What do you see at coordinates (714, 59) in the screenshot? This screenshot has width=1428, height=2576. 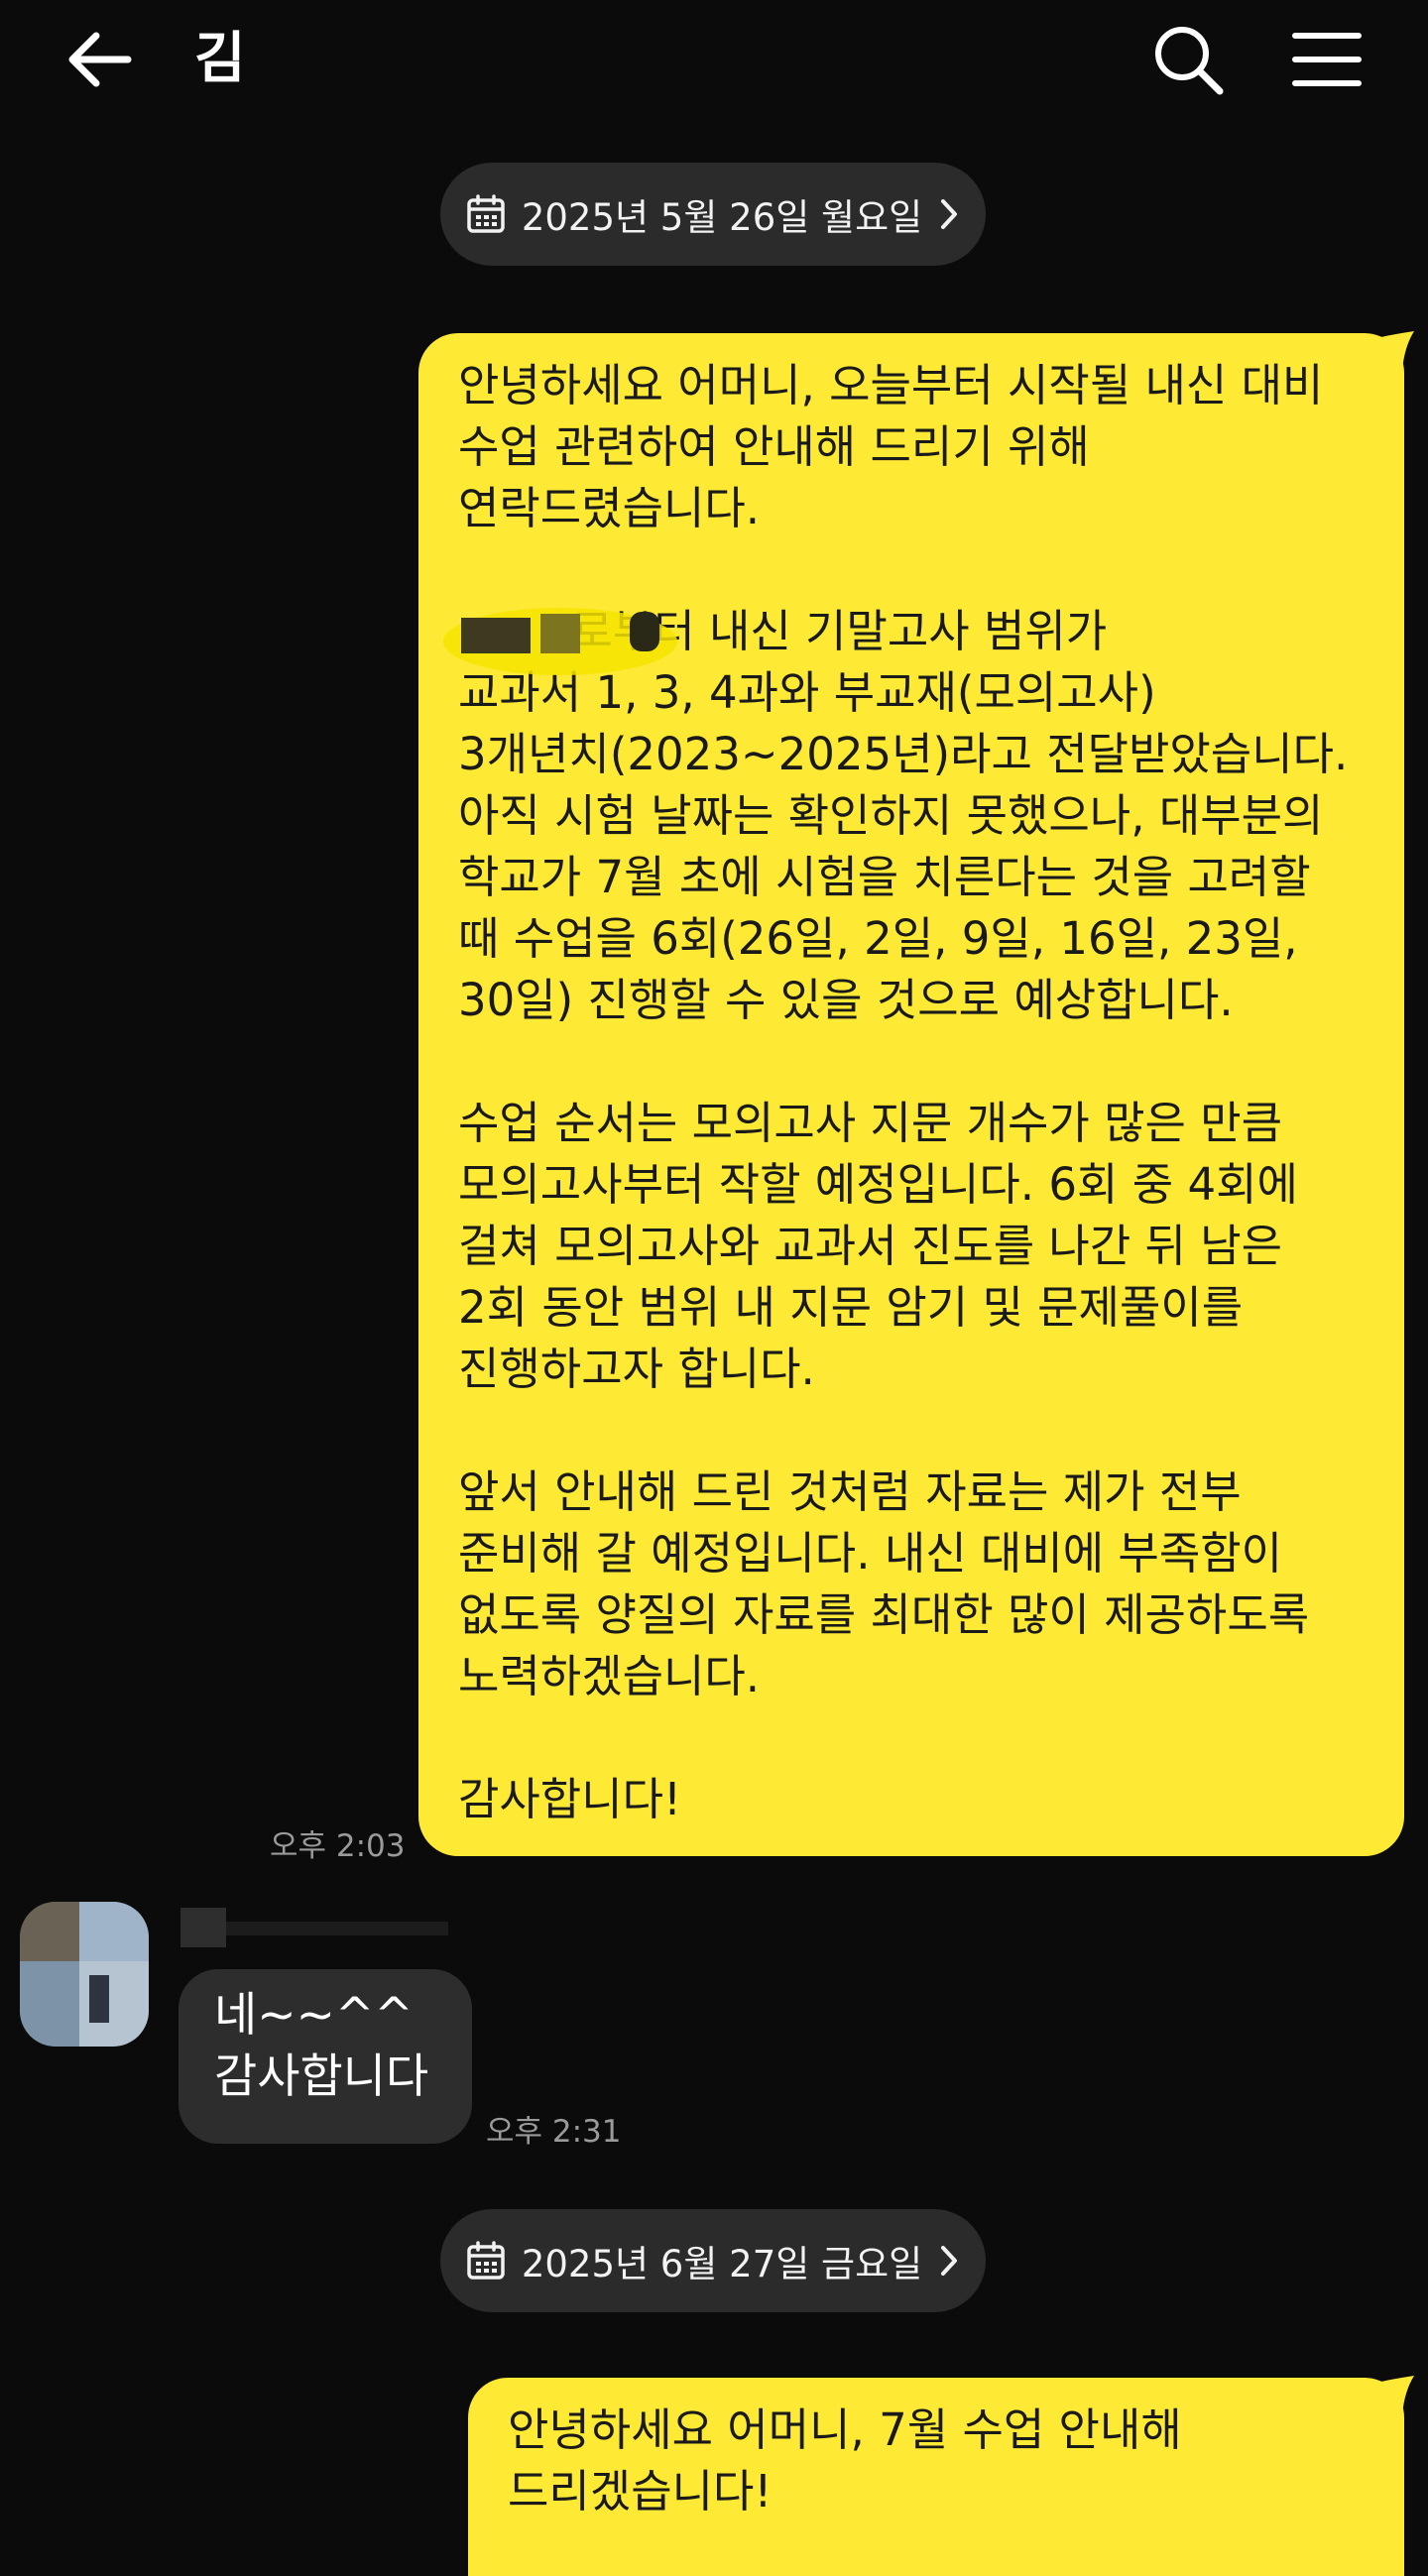 I see `chat-header: 김` at bounding box center [714, 59].